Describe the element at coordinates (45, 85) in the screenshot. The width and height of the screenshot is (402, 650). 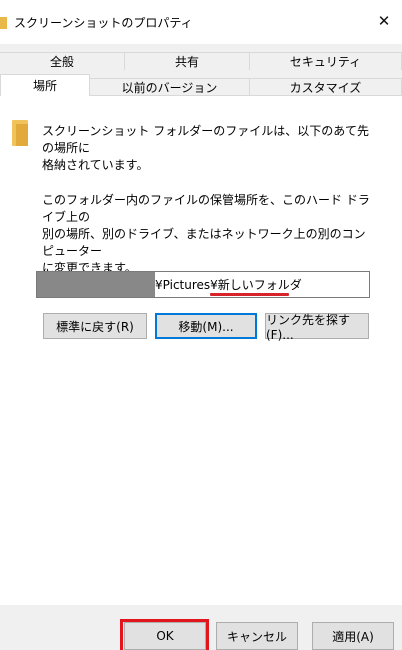
I see `tab-location: 場所` at that location.